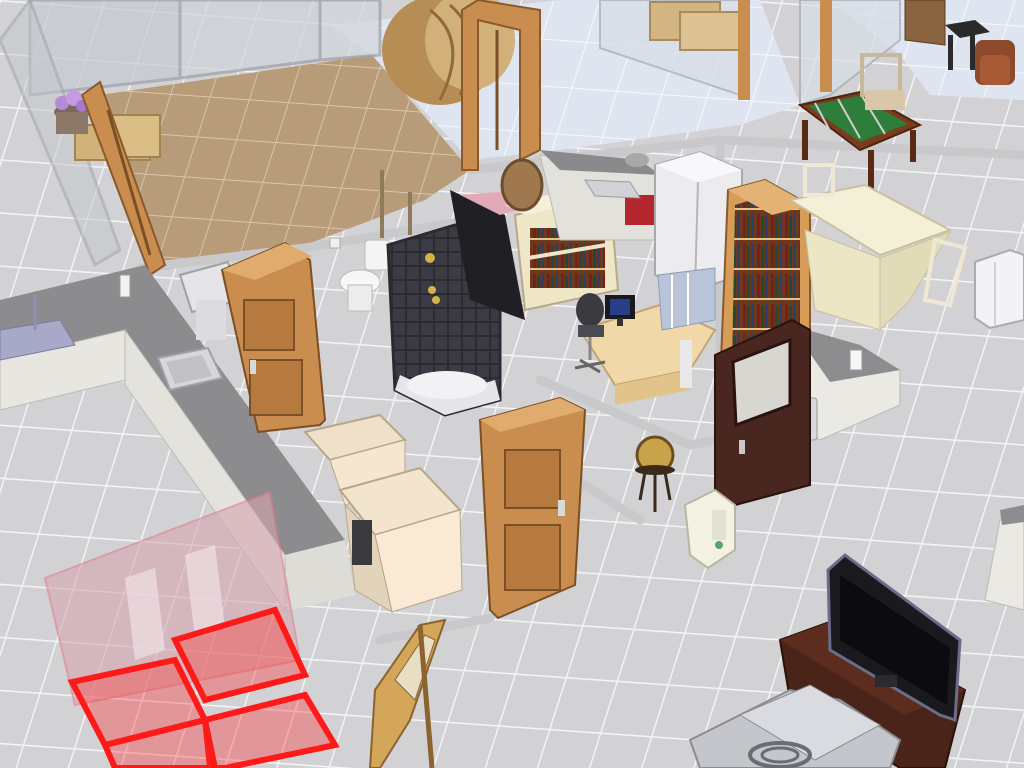  What do you see at coordinates (999, 289) in the screenshot?
I see `refrigerator` at bounding box center [999, 289].